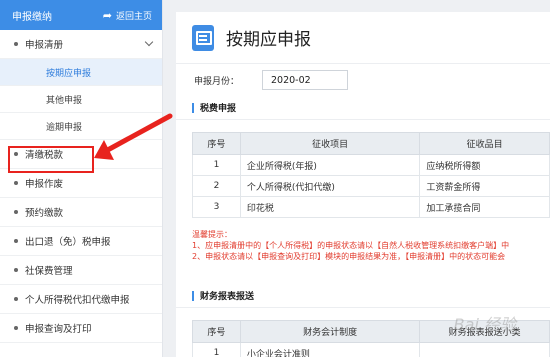 The image size is (550, 357). Describe the element at coordinates (484, 143) in the screenshot. I see `column-header: 征收品目` at that location.